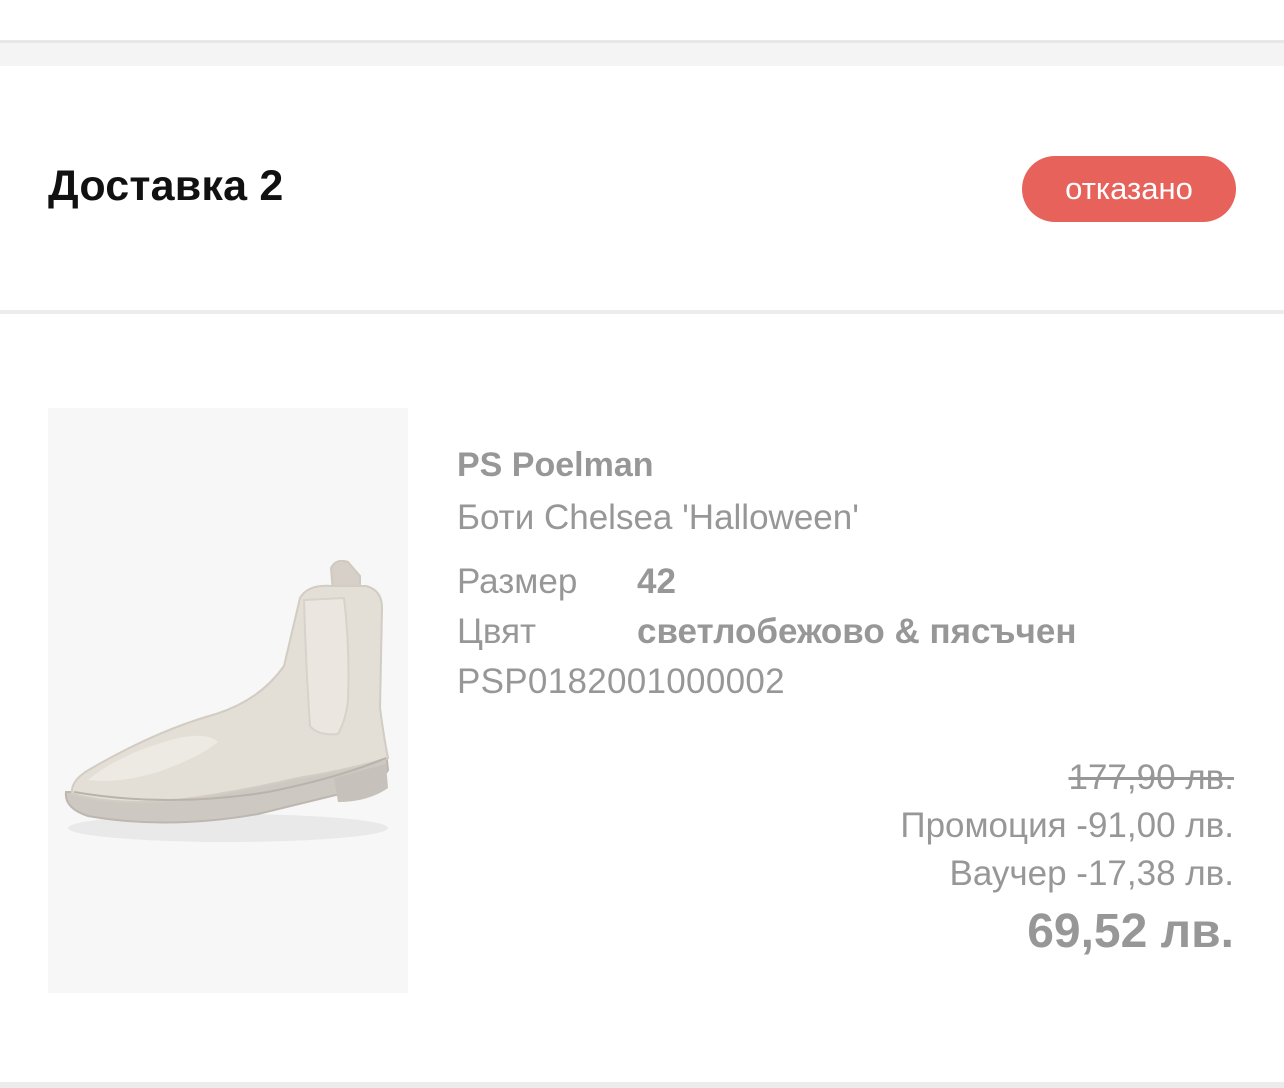  I want to click on delivery-title: Доставка 2, so click(166, 186).